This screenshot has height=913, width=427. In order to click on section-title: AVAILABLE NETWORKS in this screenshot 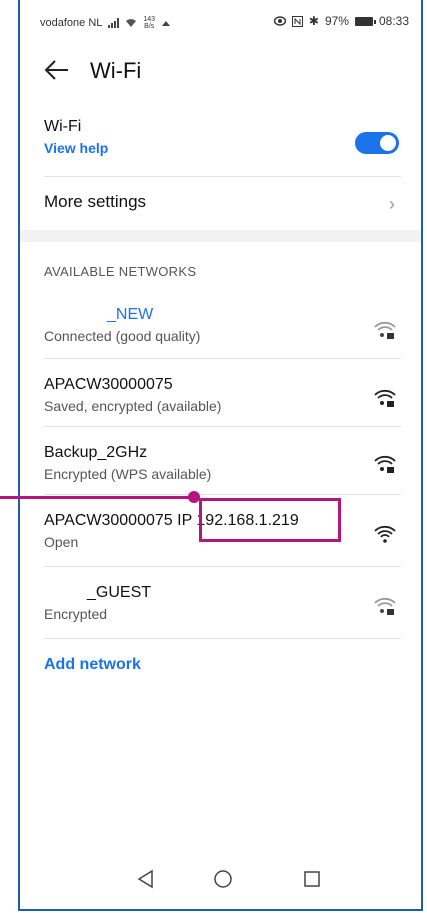, I will do `click(120, 271)`.